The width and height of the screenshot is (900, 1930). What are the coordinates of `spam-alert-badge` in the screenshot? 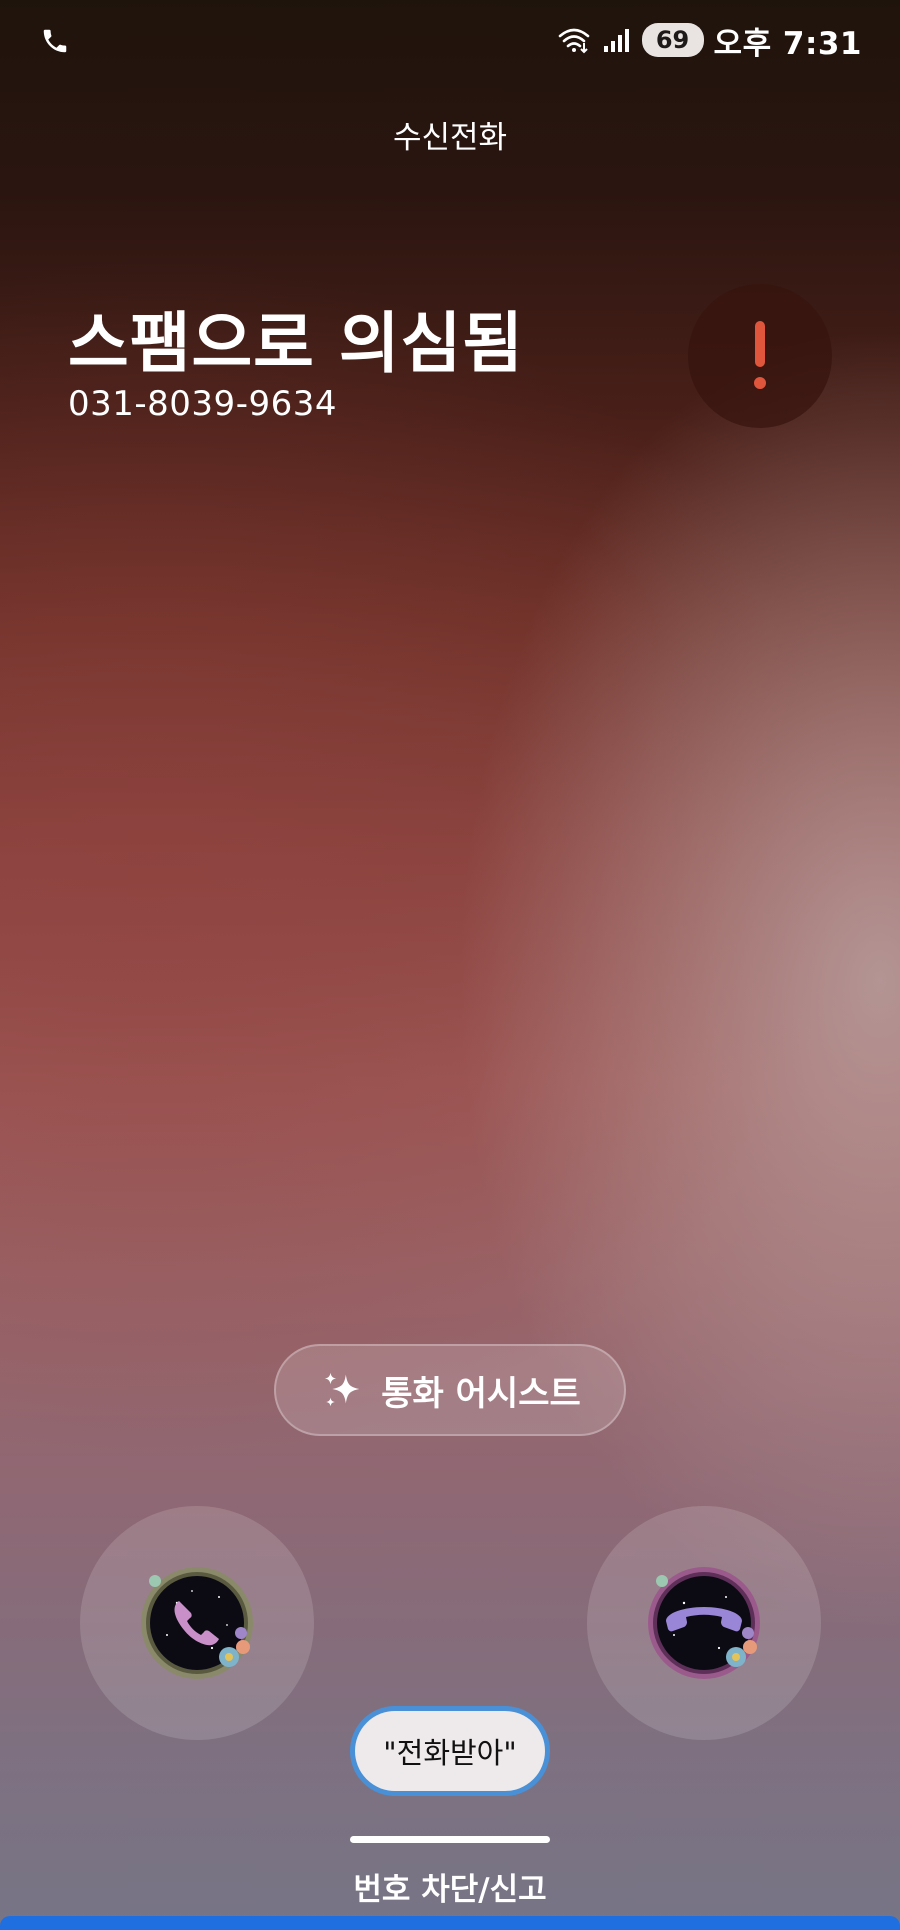 It's located at (760, 356).